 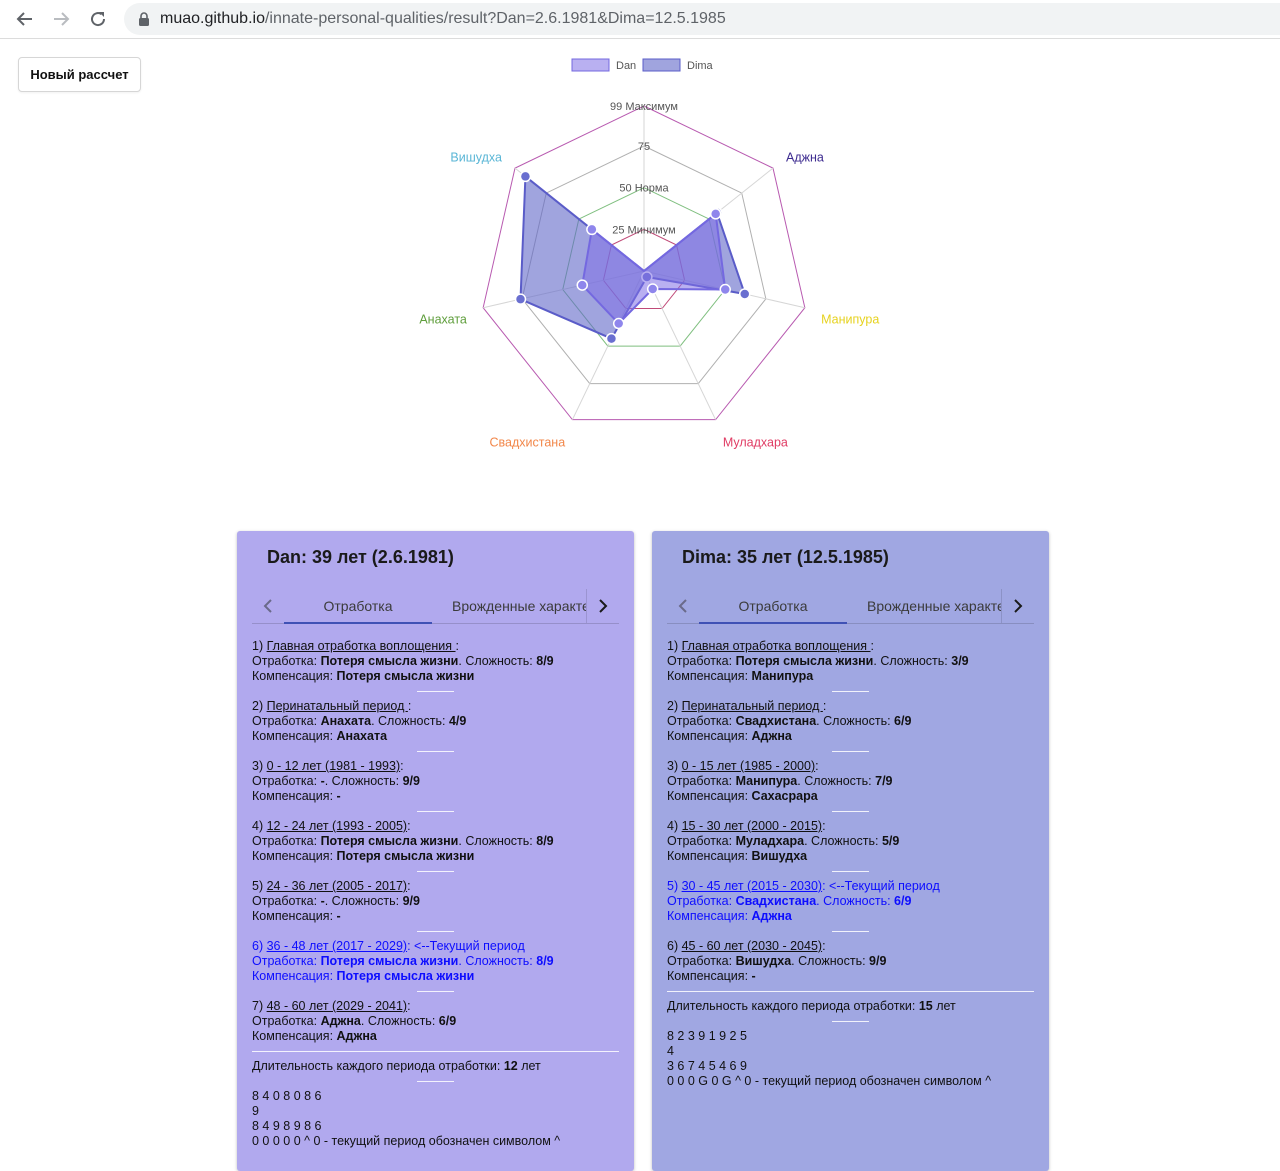 What do you see at coordinates (752, 826) in the screenshot?
I see `period-link: 15 - 30 лет (2000 - 2015)` at bounding box center [752, 826].